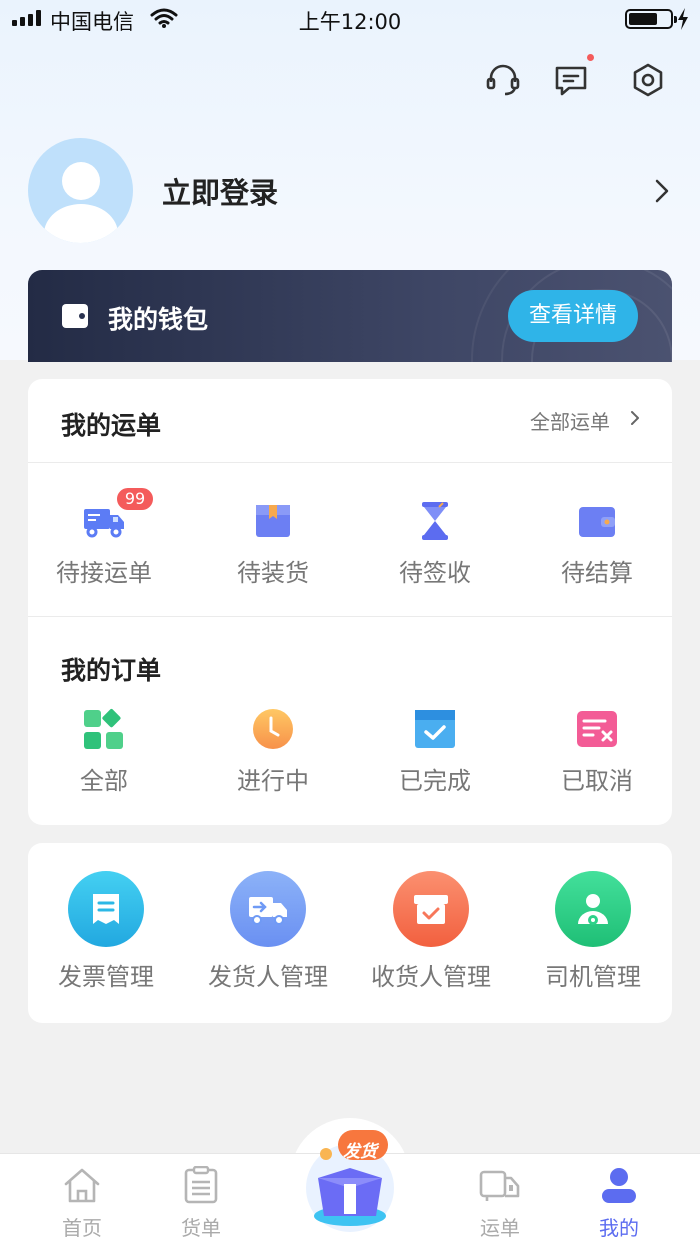 This screenshot has width=700, height=1245. Describe the element at coordinates (571, 80) in the screenshot. I see `message-icon` at that location.